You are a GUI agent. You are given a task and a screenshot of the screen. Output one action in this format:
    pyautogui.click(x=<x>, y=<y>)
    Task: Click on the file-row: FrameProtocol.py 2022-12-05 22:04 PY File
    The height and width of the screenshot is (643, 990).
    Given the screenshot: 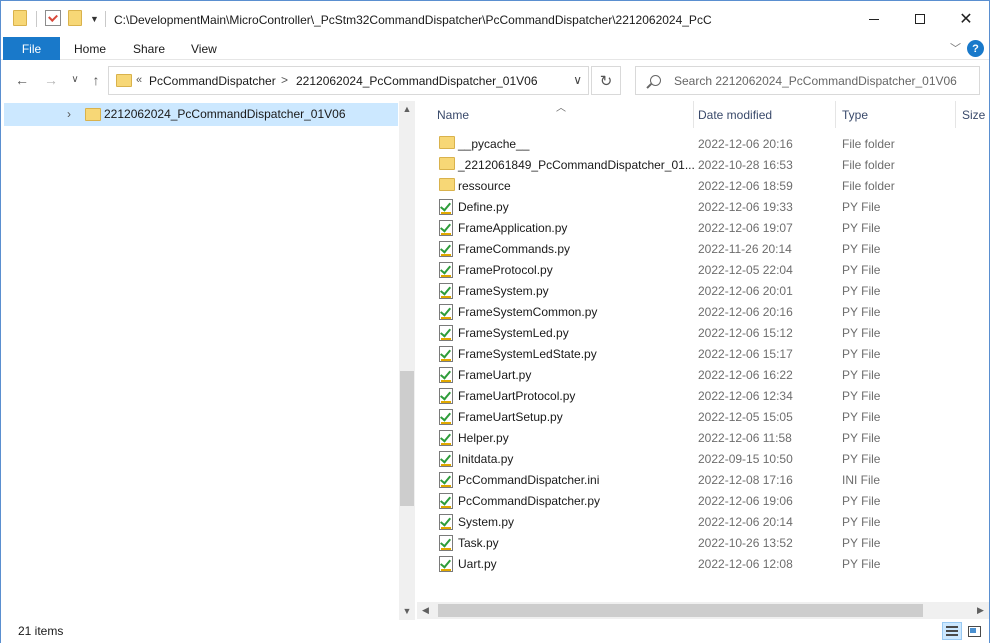 What is the action you would take?
    pyautogui.click(x=703, y=269)
    